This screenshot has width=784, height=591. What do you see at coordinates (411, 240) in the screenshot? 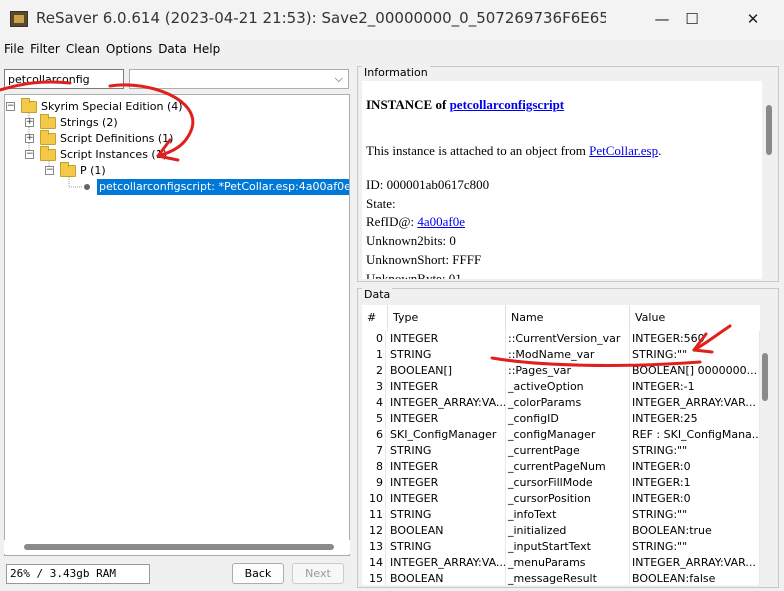
I see `unknown2bits-line: Unknown2bits: 0` at bounding box center [411, 240].